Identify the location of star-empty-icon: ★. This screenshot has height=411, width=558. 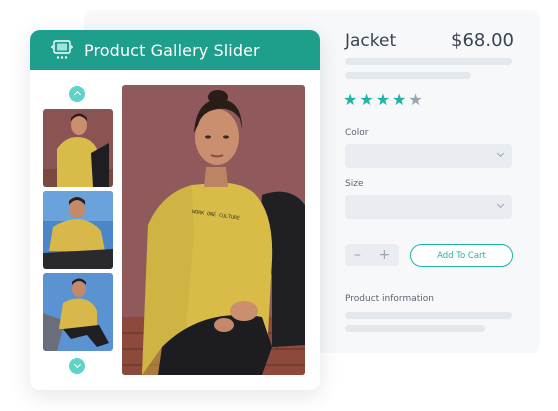
(415, 99).